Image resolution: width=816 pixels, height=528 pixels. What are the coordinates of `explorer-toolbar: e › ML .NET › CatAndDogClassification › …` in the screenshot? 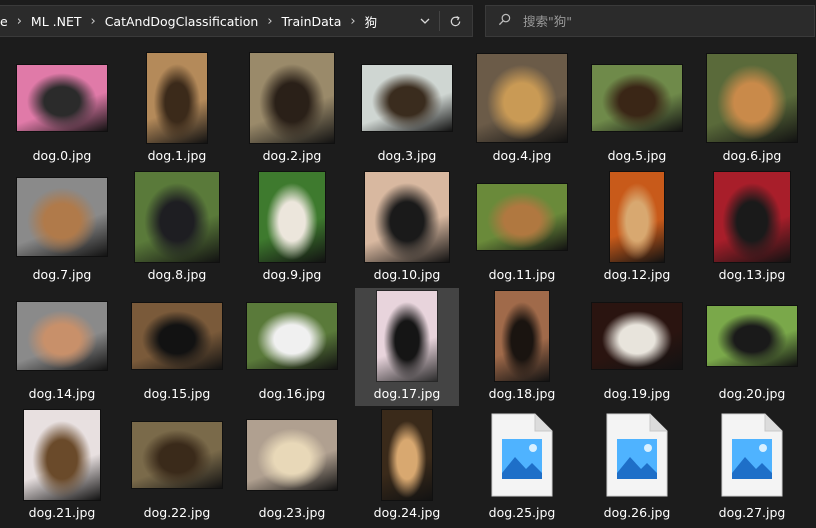 It's located at (408, 22).